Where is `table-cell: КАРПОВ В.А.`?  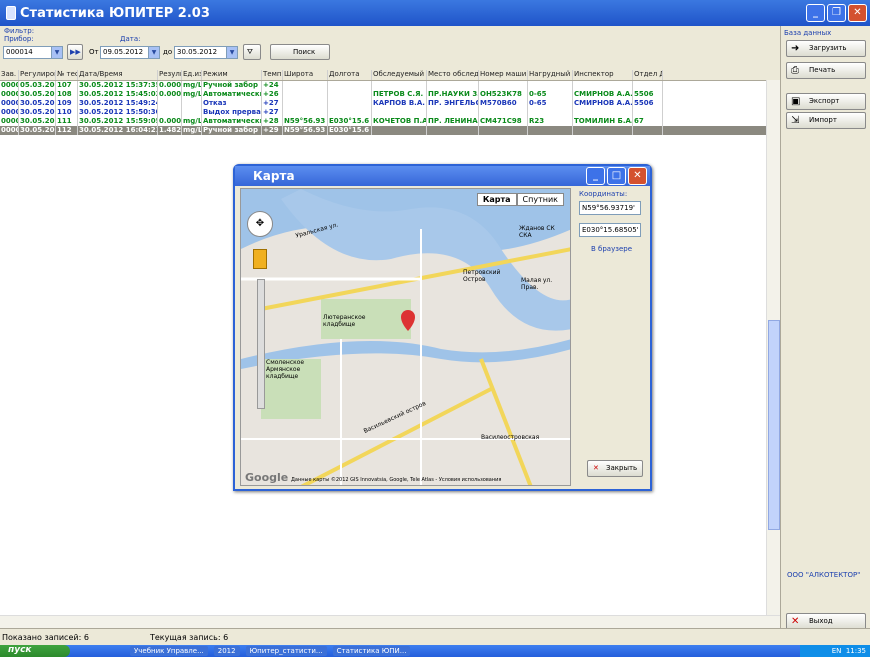
table-cell: КАРПОВ В.А. is located at coordinates (399, 103).